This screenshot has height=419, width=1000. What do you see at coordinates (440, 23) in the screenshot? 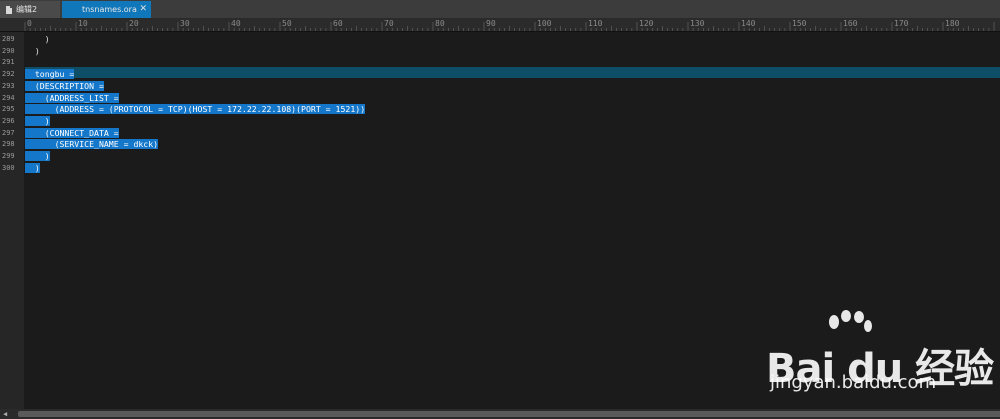
I see `ruler-mark: 80` at bounding box center [440, 23].